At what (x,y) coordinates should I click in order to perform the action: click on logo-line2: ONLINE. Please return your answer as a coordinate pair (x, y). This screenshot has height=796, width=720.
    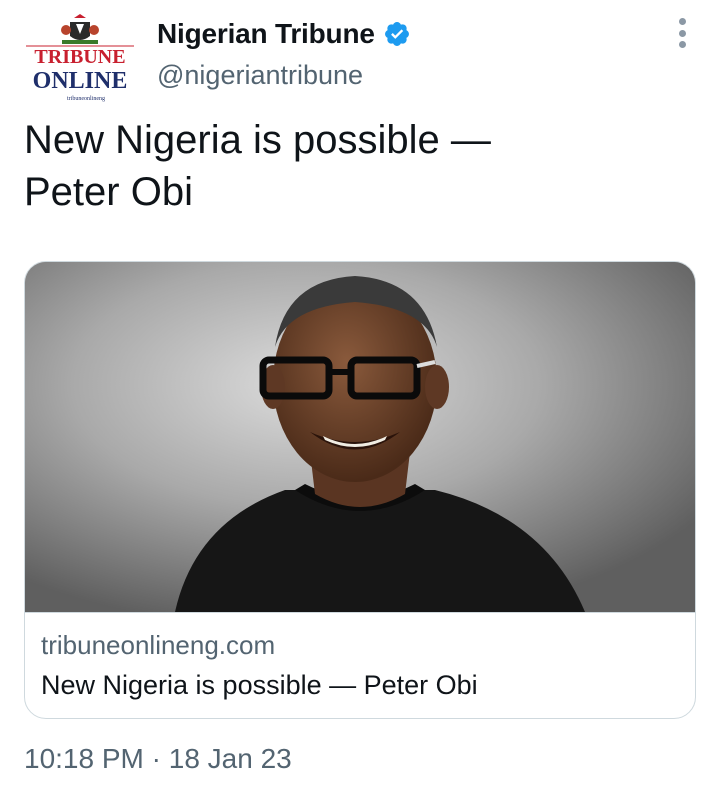
    Looking at the image, I should click on (80, 81).